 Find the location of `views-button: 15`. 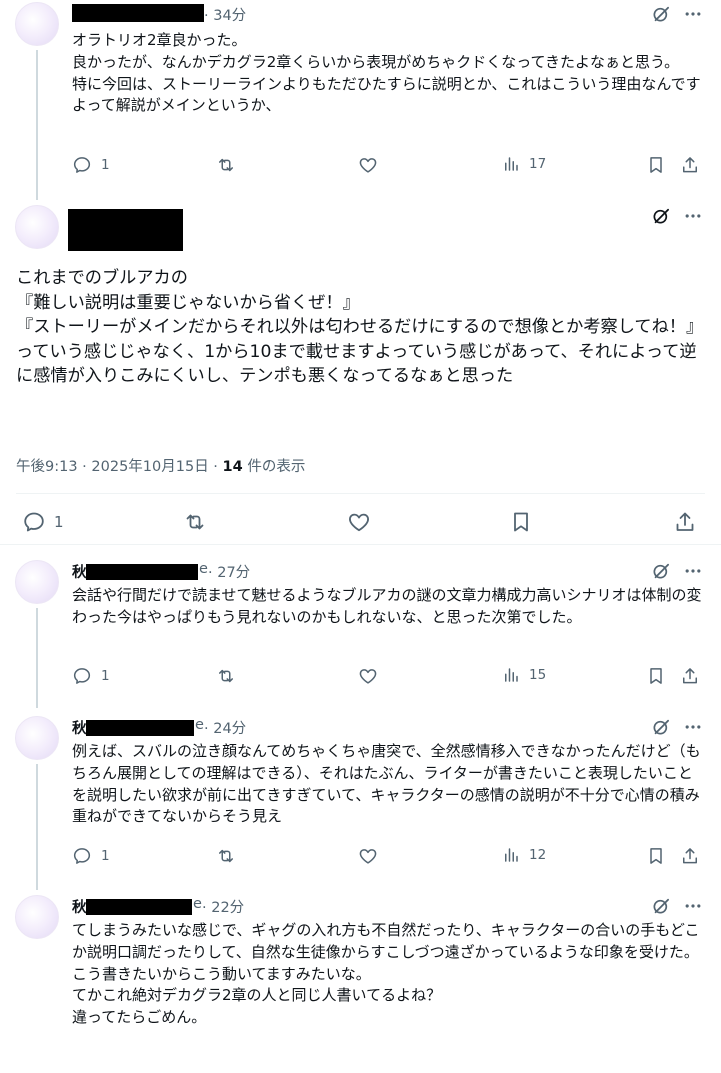

views-button: 15 is located at coordinates (524, 675).